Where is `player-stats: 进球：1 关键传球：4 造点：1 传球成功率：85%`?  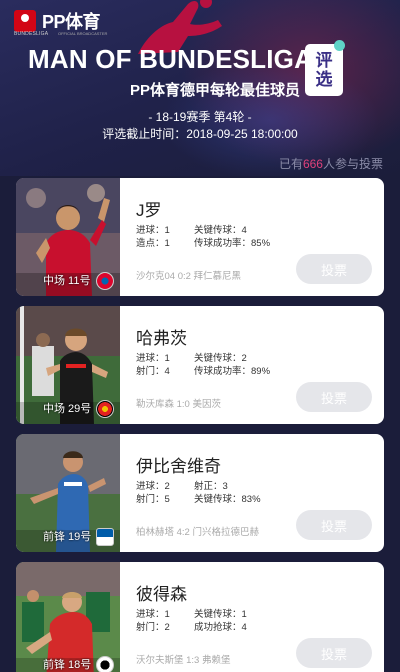 player-stats: 进球：1 关键传球：4 造点：1 传球成功率：85% is located at coordinates (203, 237).